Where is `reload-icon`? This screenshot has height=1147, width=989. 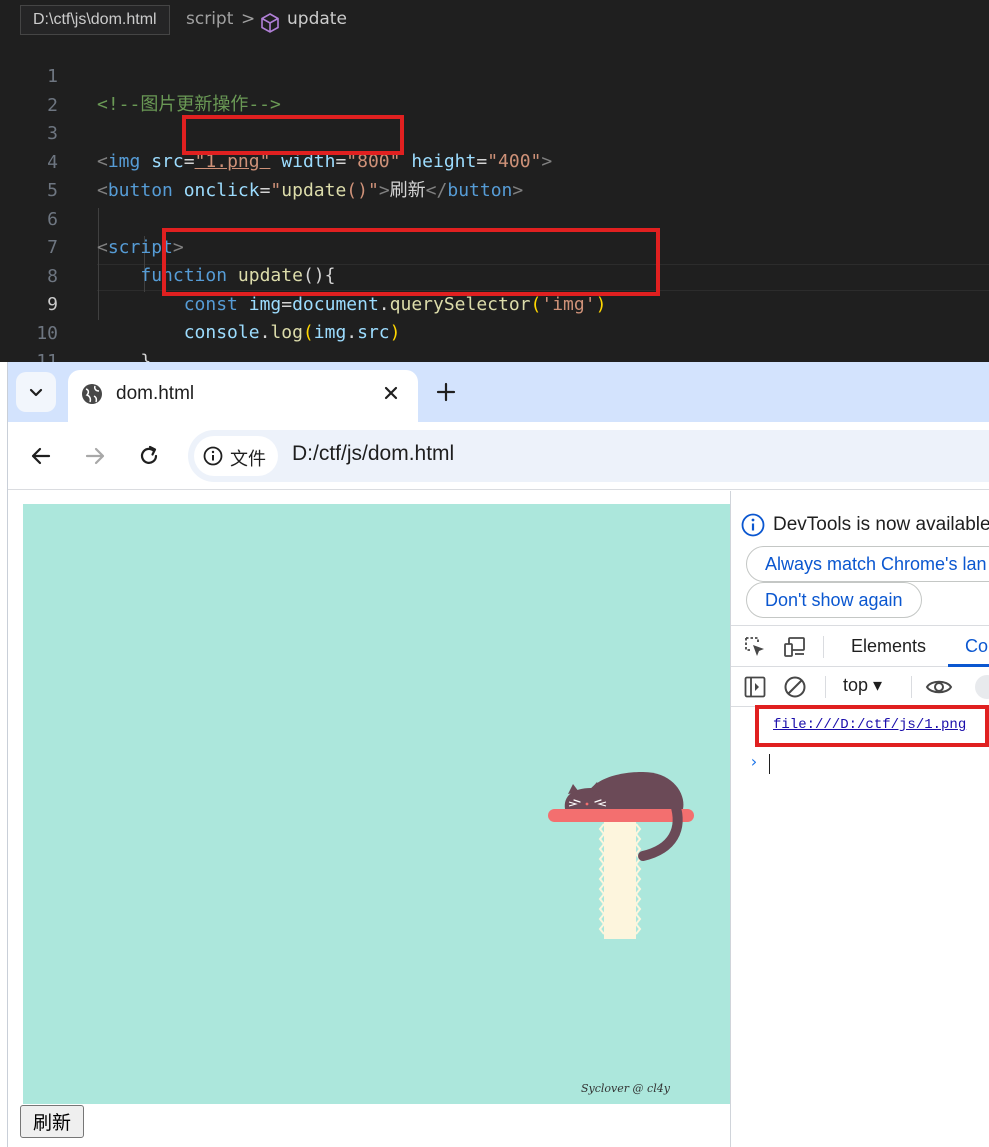
reload-icon is located at coordinates (149, 456).